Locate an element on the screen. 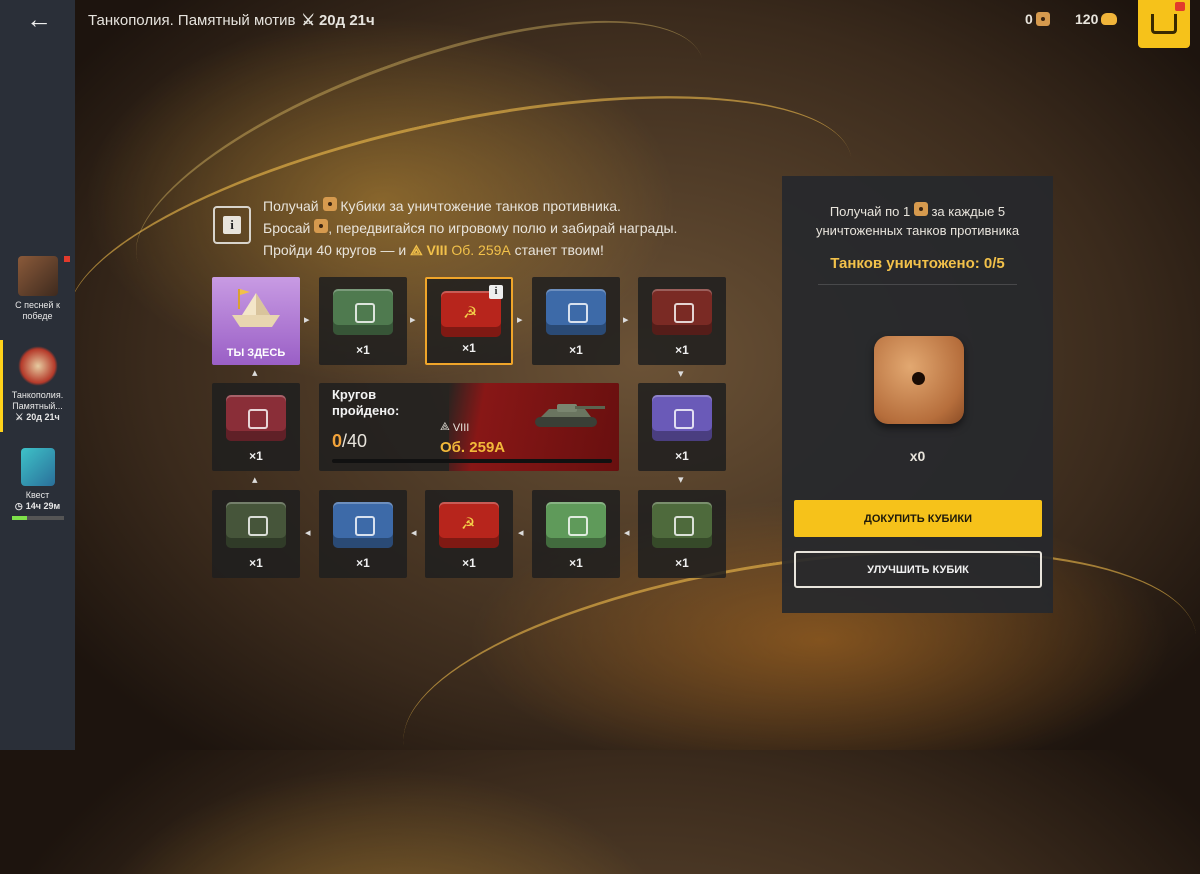 This screenshot has height=874, width=1200. tank-tier: ⟁ VIII is located at coordinates (455, 427).